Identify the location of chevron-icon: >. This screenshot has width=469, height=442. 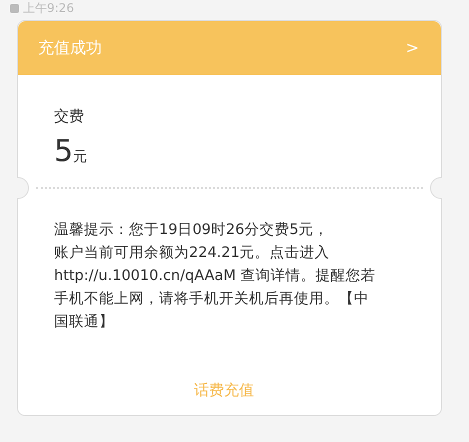
(412, 48).